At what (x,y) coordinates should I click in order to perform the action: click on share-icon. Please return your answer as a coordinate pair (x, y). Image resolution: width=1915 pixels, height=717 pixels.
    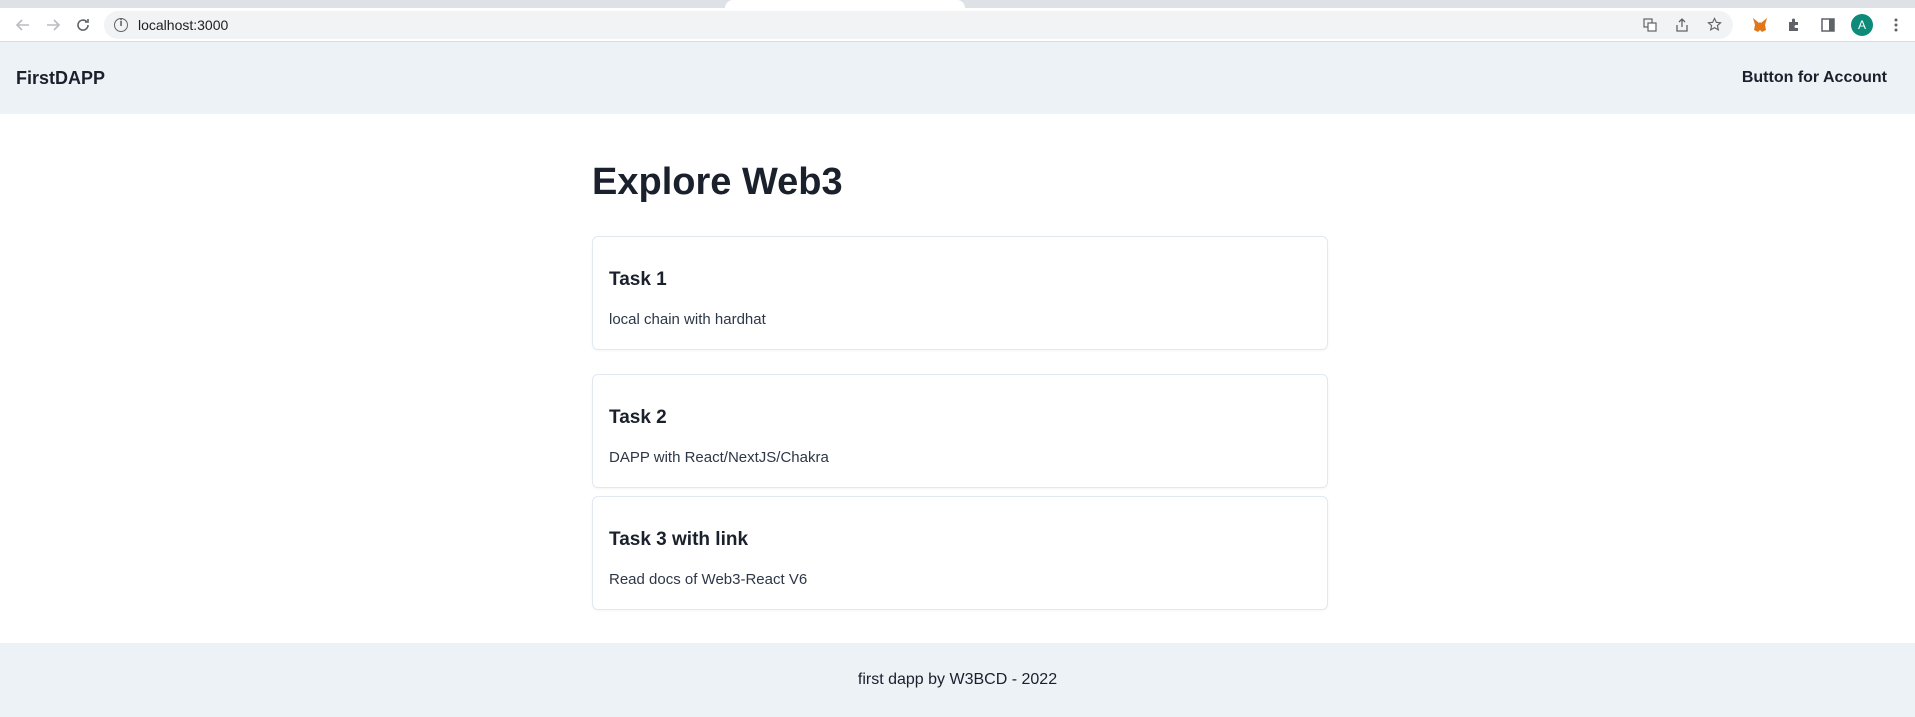
    Looking at the image, I should click on (1682, 25).